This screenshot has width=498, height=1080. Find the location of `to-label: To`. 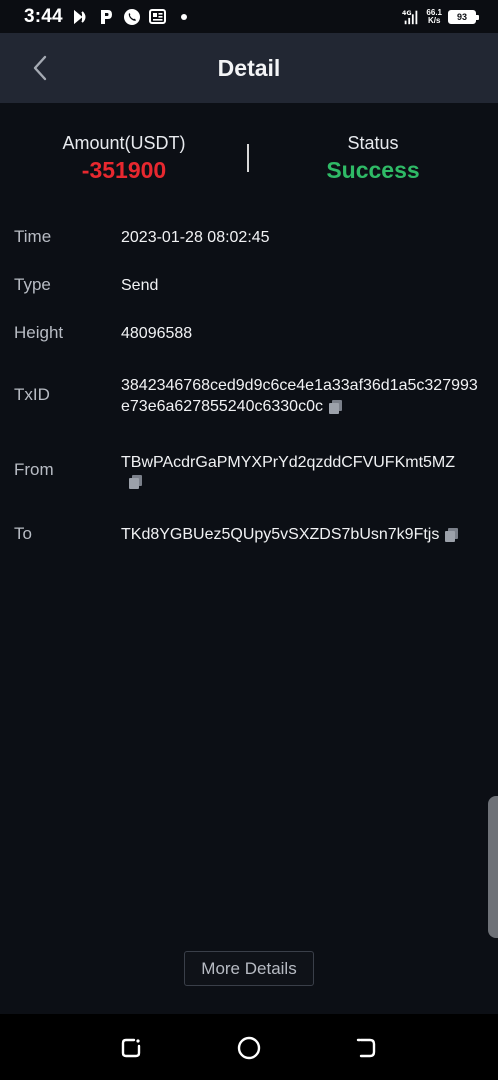

to-label: To is located at coordinates (23, 533).